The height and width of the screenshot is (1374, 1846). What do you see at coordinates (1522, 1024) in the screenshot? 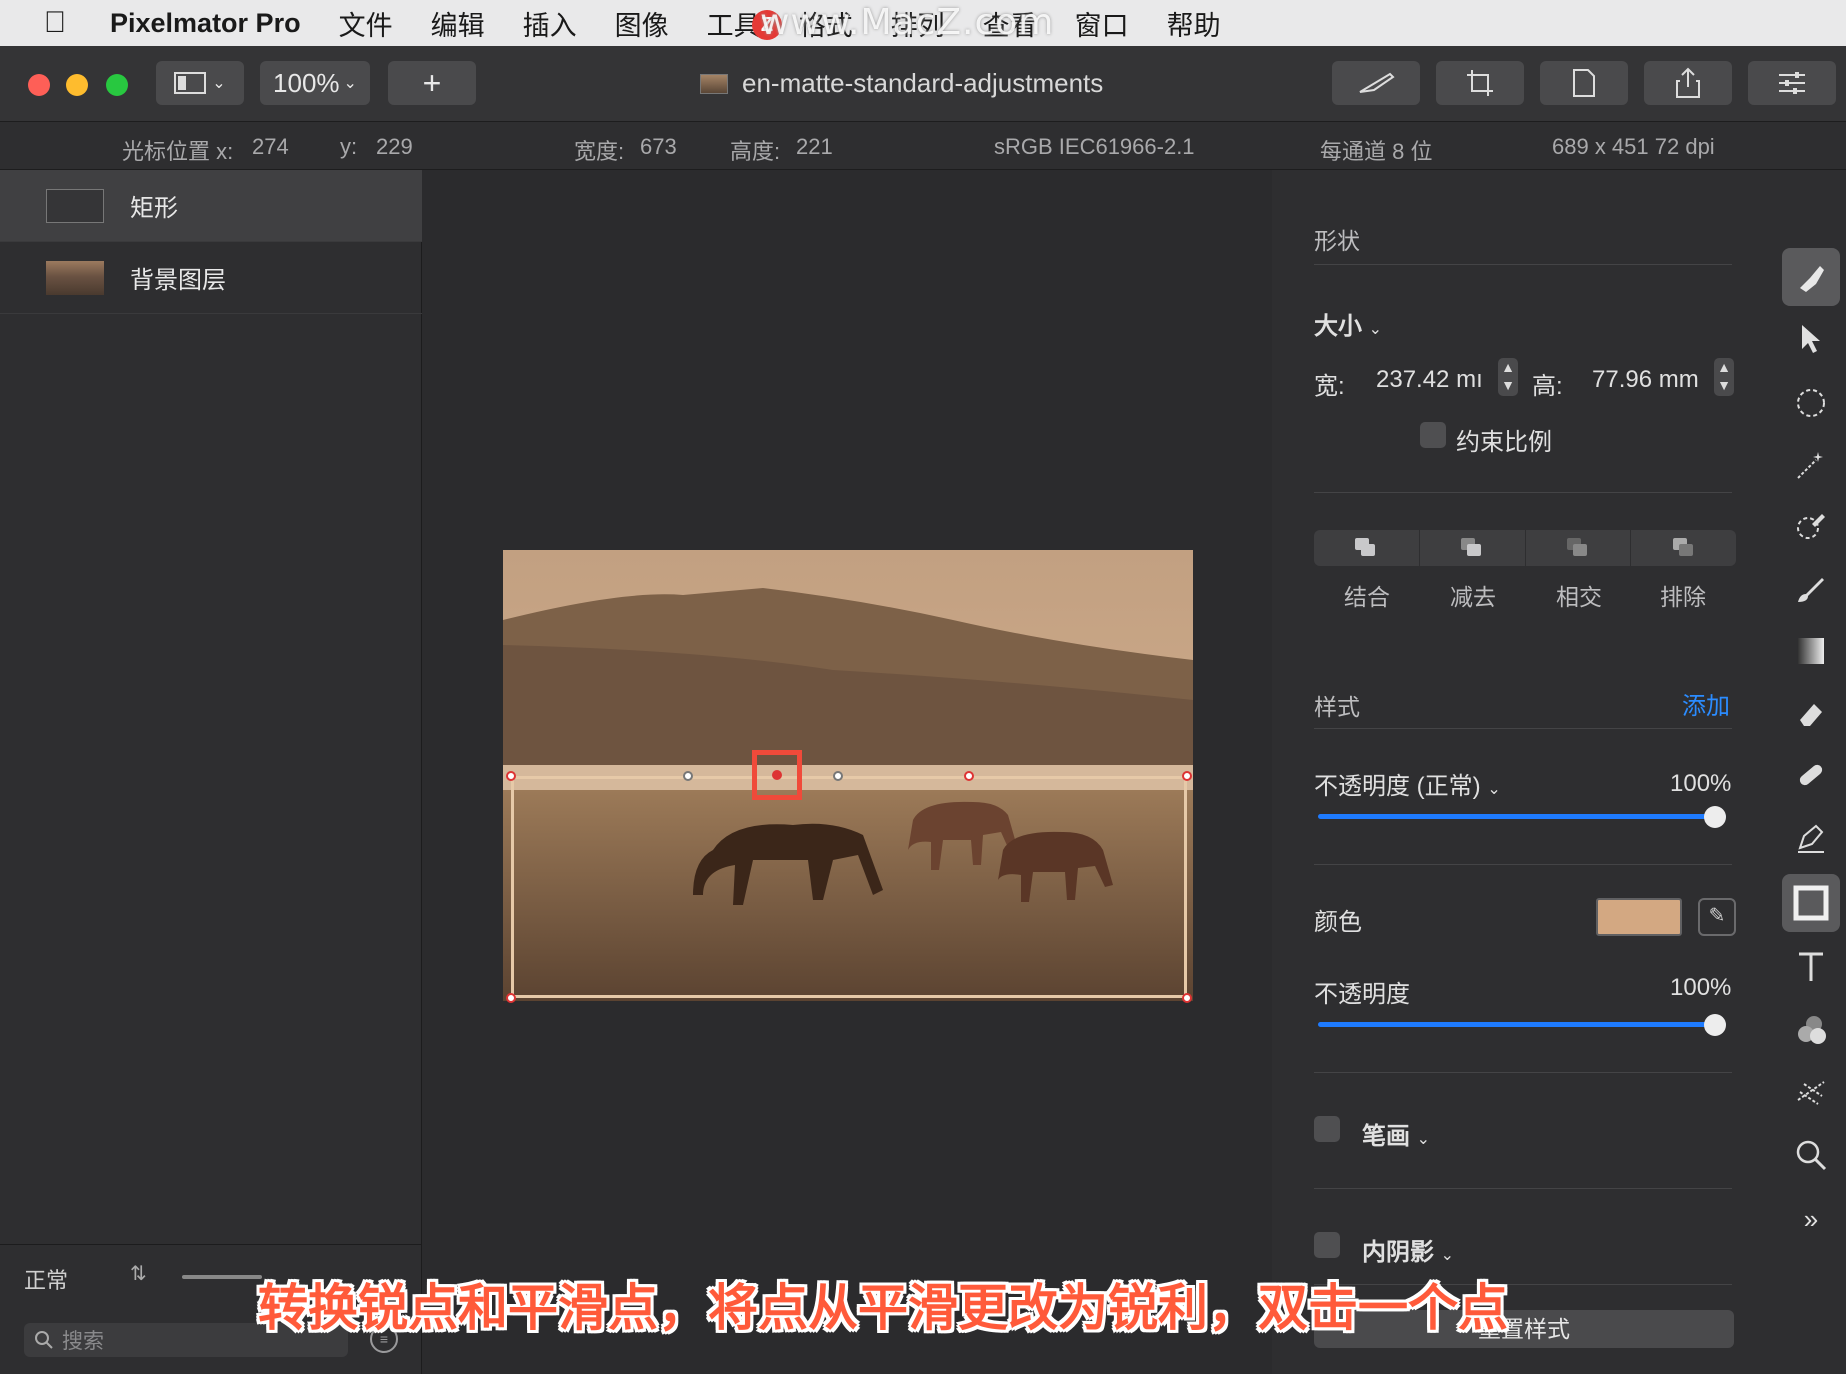
I see `opacity-slider` at bounding box center [1522, 1024].